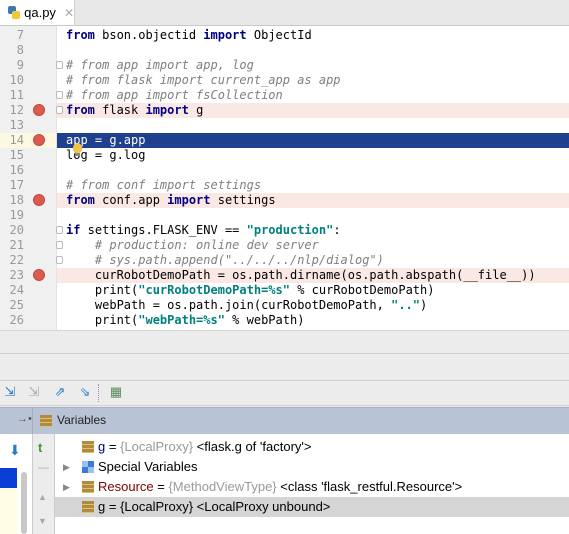 Image resolution: width=569 pixels, height=534 pixels. I want to click on variable-row: g = {LocalProxy} <LocalProxy unbound>, so click(312, 507).